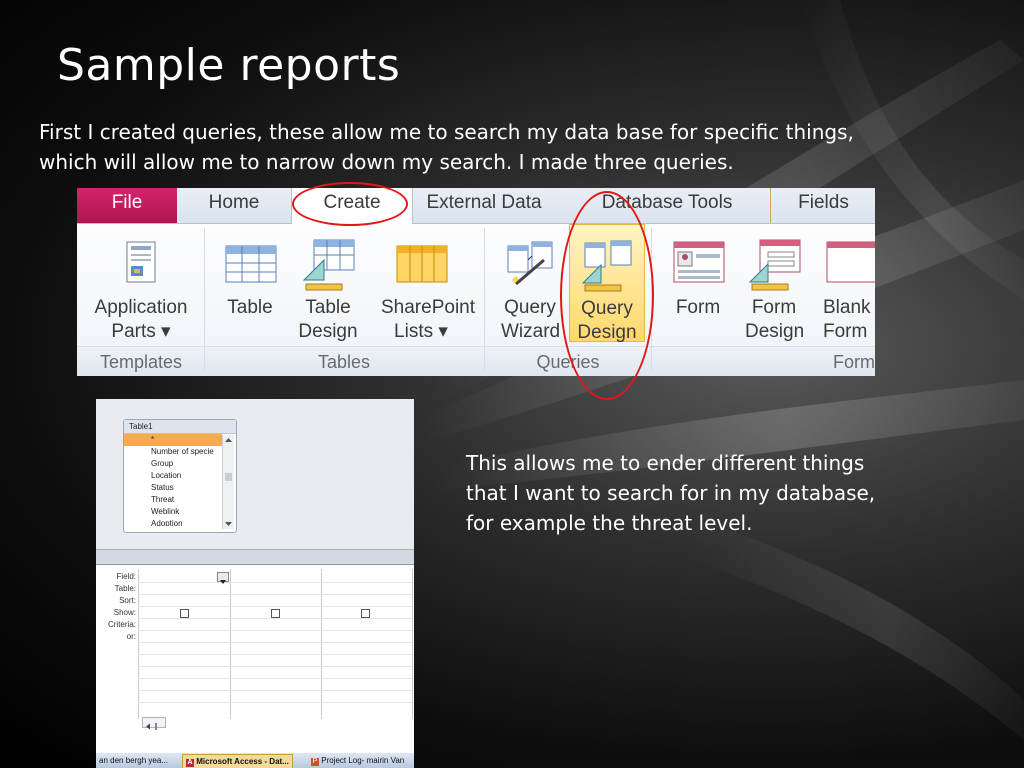 Image resolution: width=1024 pixels, height=768 pixels. I want to click on grid-row-label: or:, so click(131, 636).